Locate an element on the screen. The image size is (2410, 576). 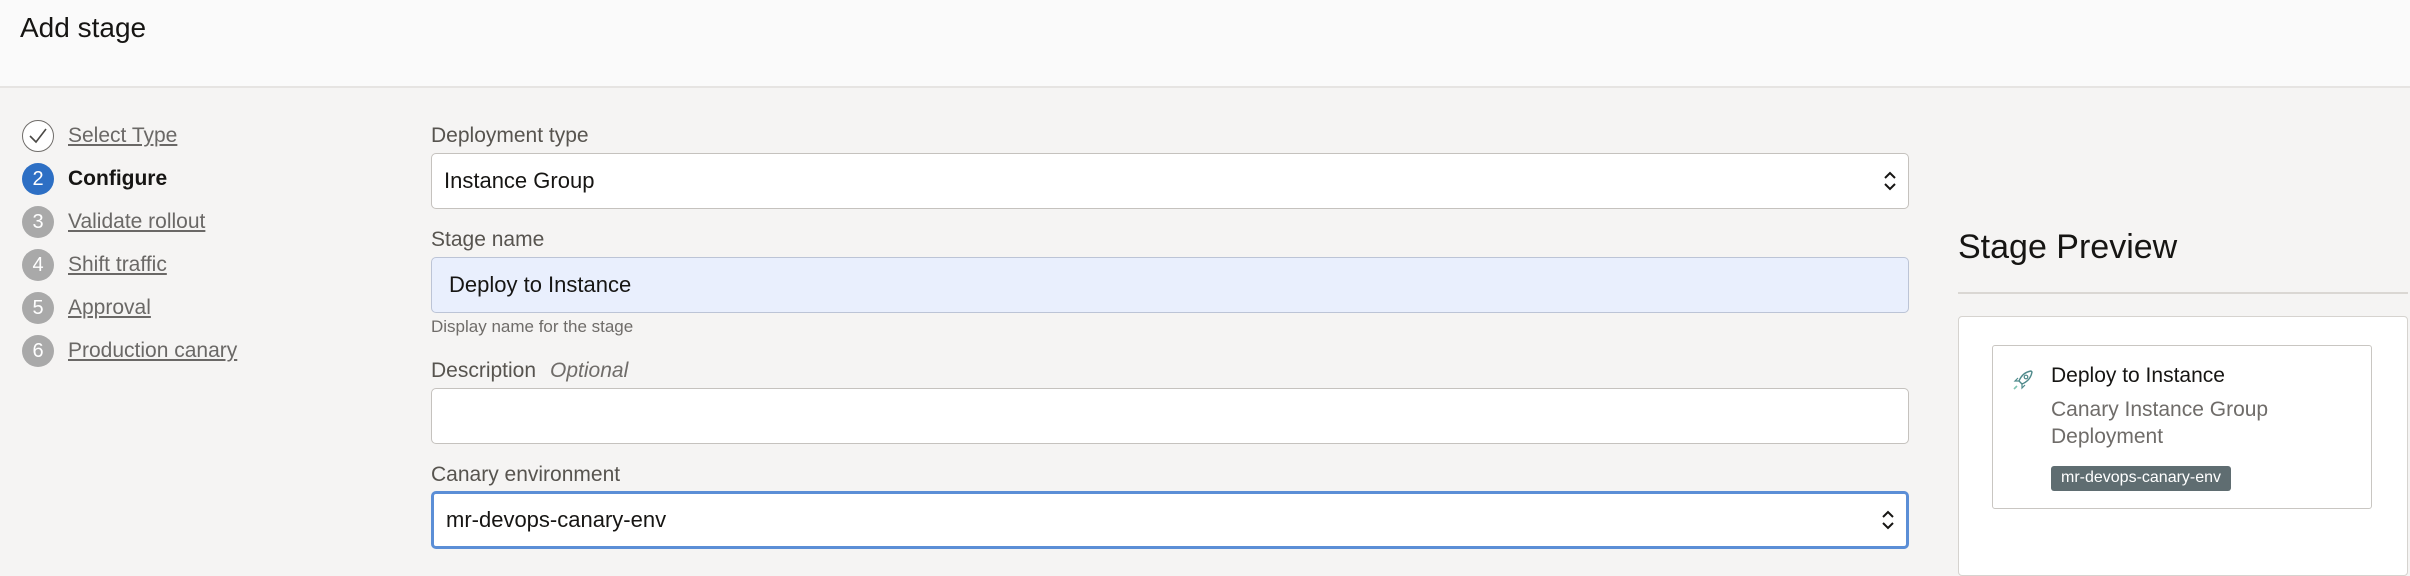
canary-environment-value: mr-devops-canary-env is located at coordinates (556, 519).